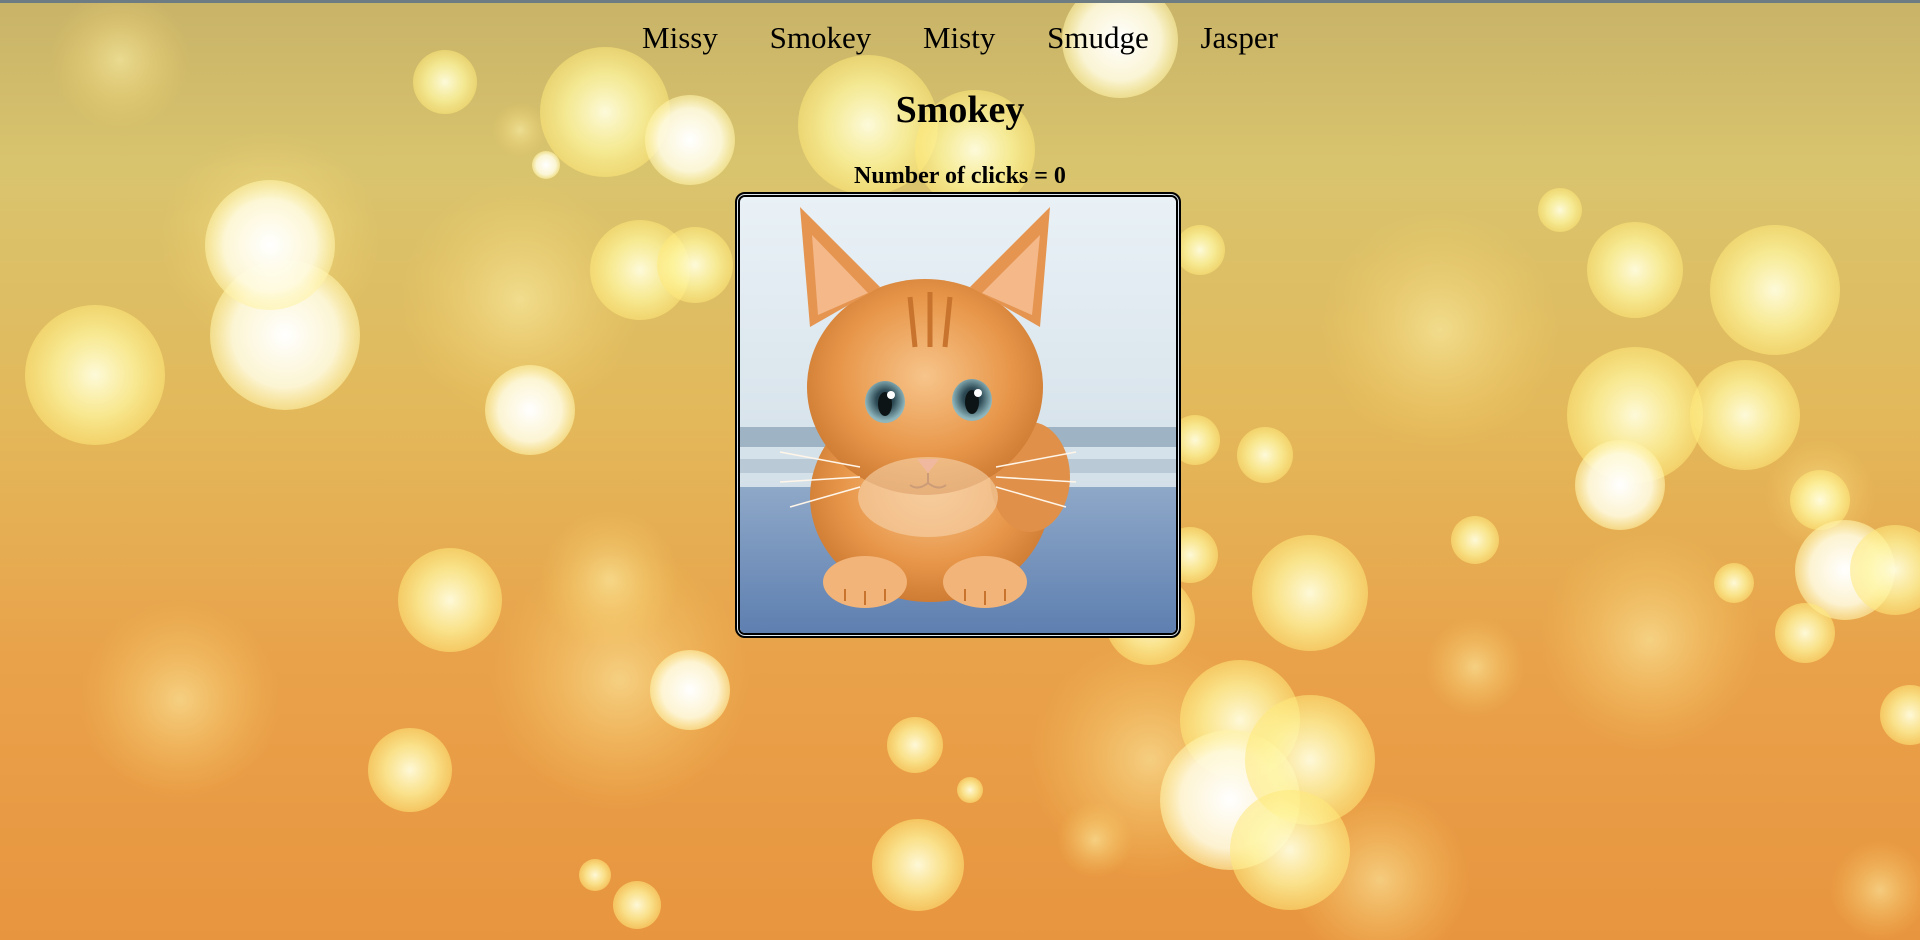  I want to click on nav-item-smudge: Smudge, so click(1098, 38).